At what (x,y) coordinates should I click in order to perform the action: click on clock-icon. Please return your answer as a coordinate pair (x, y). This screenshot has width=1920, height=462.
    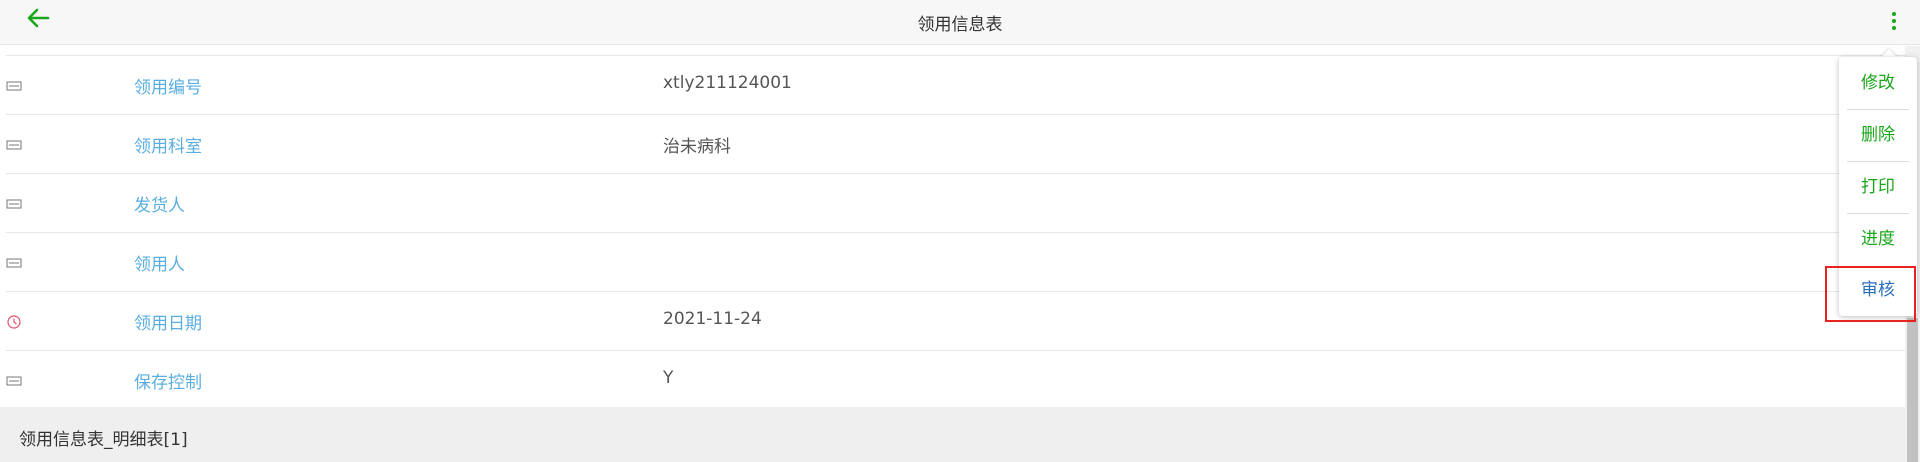
    Looking at the image, I should click on (14, 322).